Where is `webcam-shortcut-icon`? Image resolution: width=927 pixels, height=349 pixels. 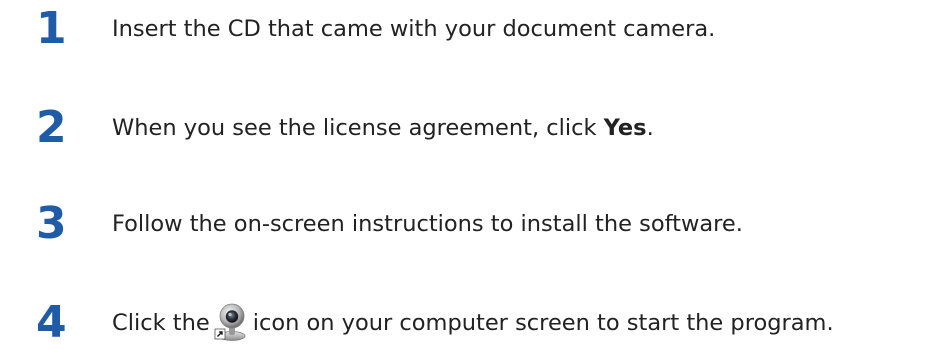 webcam-shortcut-icon is located at coordinates (231, 322).